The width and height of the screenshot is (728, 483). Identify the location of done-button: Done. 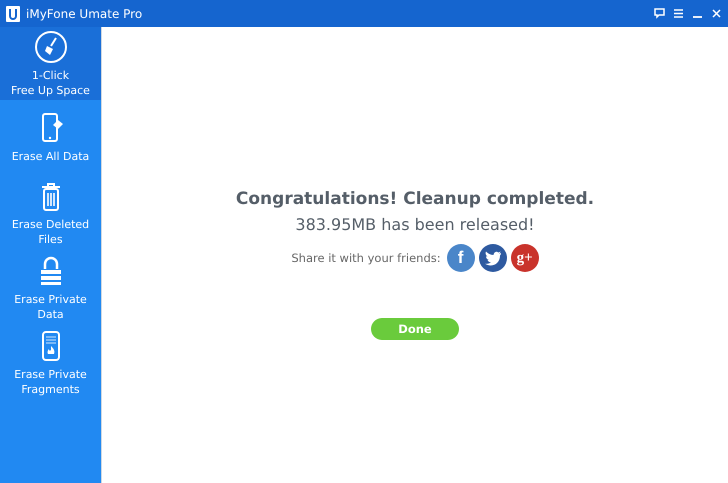
(415, 329).